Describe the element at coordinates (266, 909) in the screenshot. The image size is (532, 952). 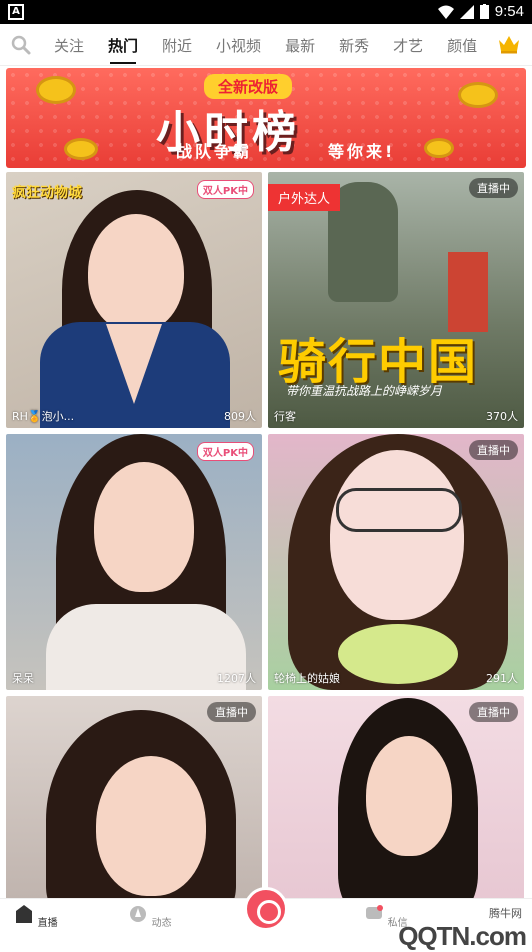
I see `go-live-button` at that location.